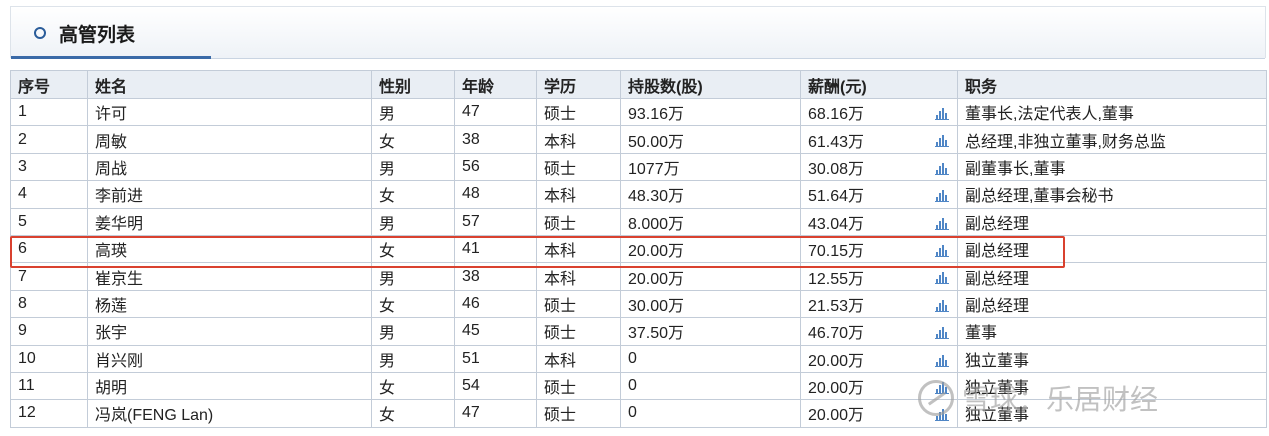  Describe the element at coordinates (879, 139) in the screenshot. I see `cell-salary: 61.43万` at that location.